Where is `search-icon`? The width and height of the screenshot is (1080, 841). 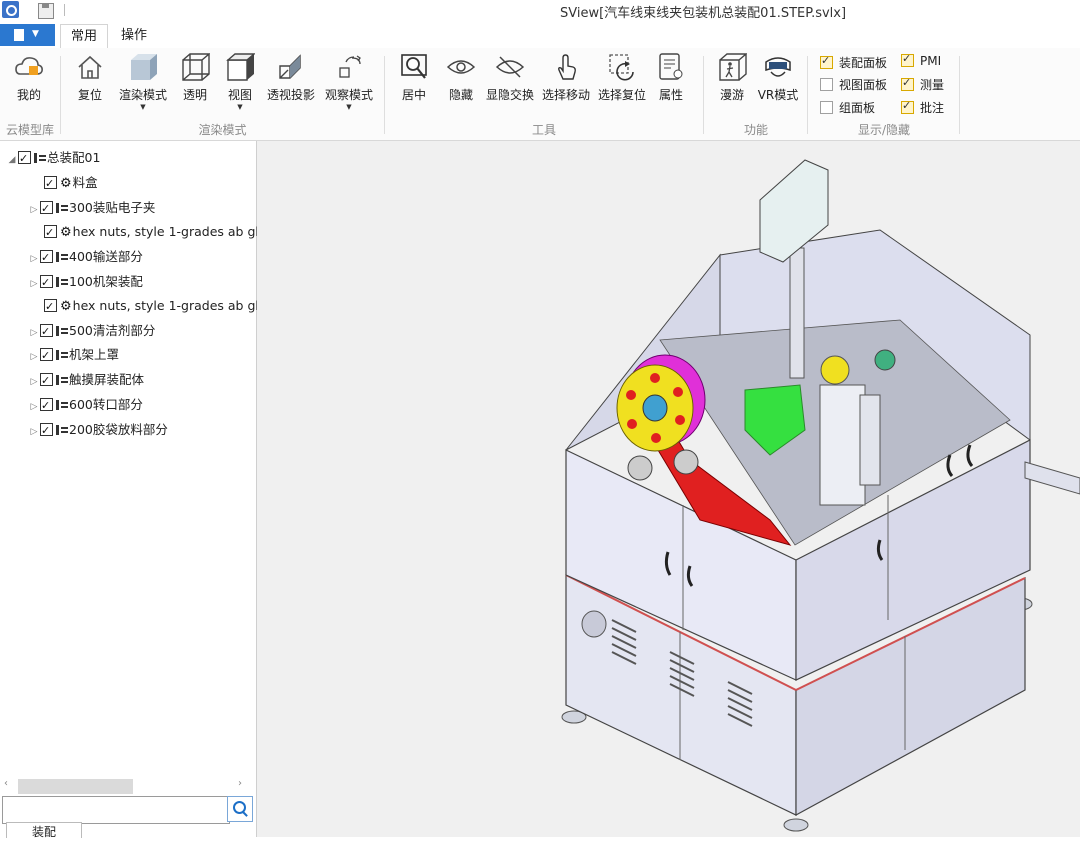 search-icon is located at coordinates (240, 809).